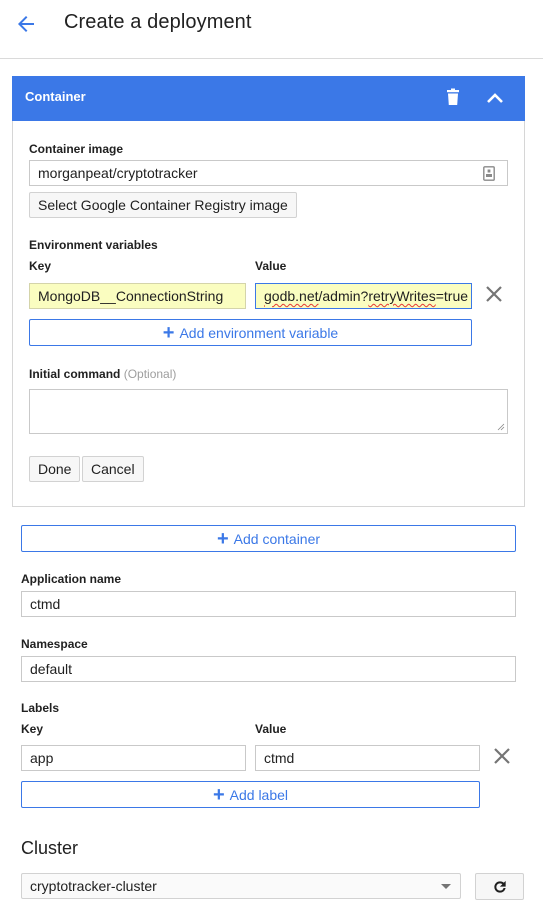 This screenshot has width=543, height=912. Describe the element at coordinates (402, 296) in the screenshot. I see `env-value-part-param: retryWrites` at that location.